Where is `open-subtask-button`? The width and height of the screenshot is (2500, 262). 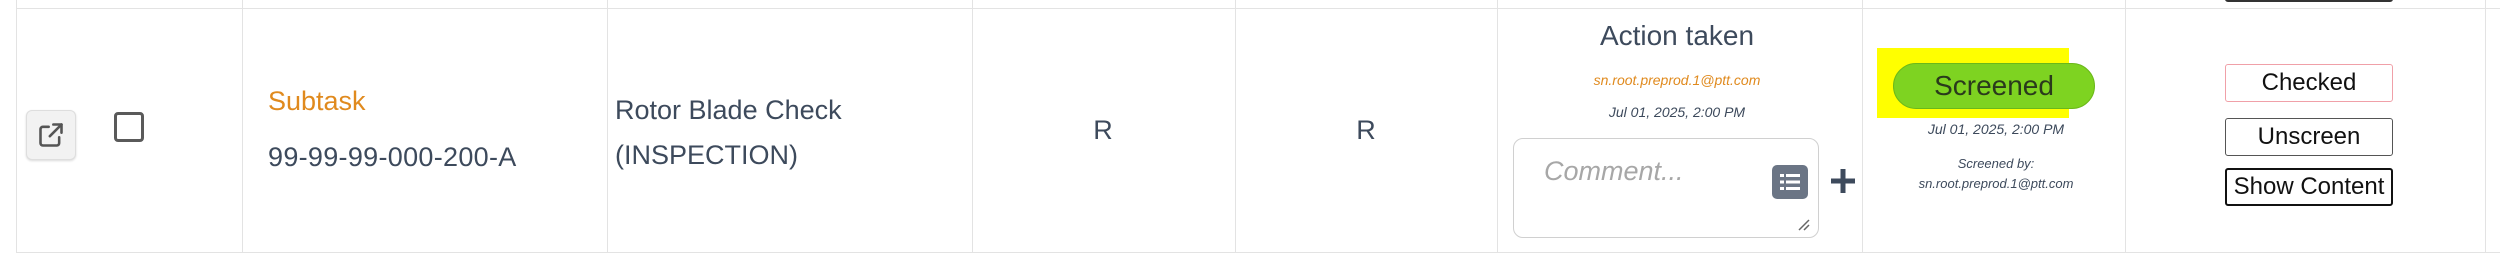 open-subtask-button is located at coordinates (51, 135).